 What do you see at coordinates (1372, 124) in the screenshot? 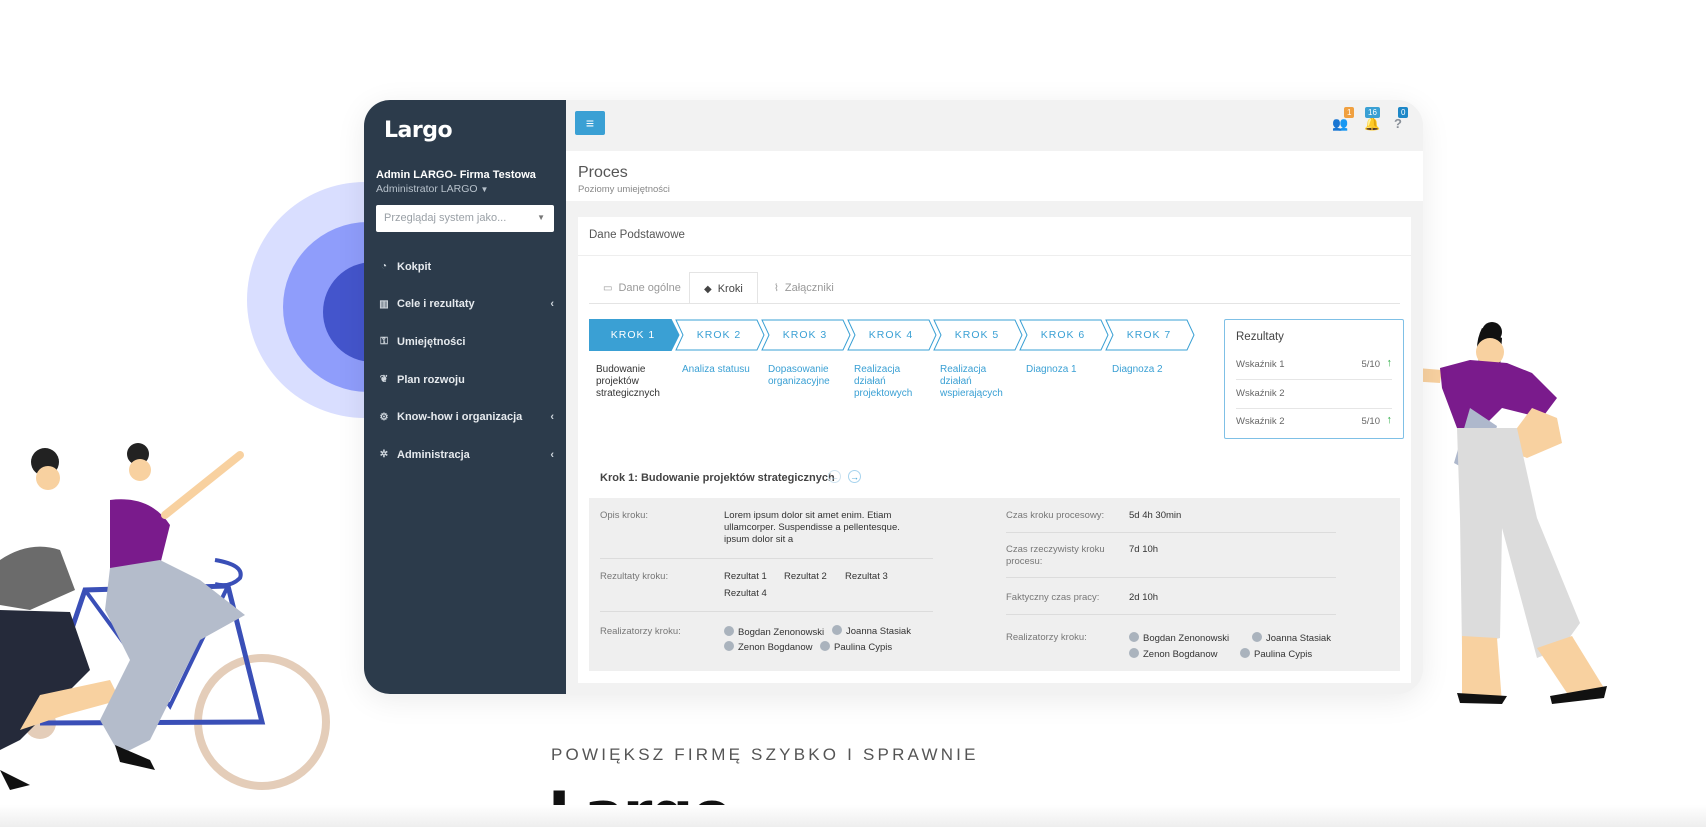
I see `bell-icon: 🔔` at bounding box center [1372, 124].